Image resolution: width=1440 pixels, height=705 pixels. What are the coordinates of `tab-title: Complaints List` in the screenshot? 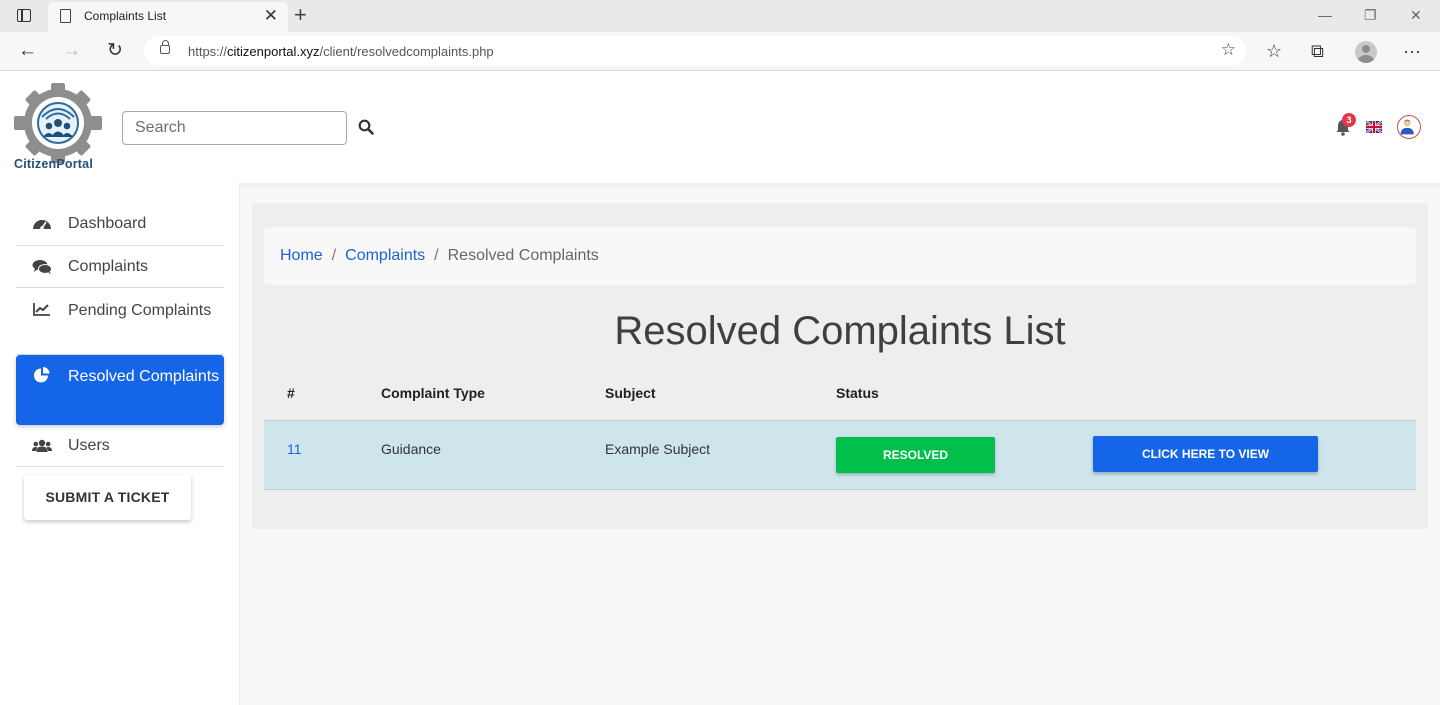 It's located at (125, 16).